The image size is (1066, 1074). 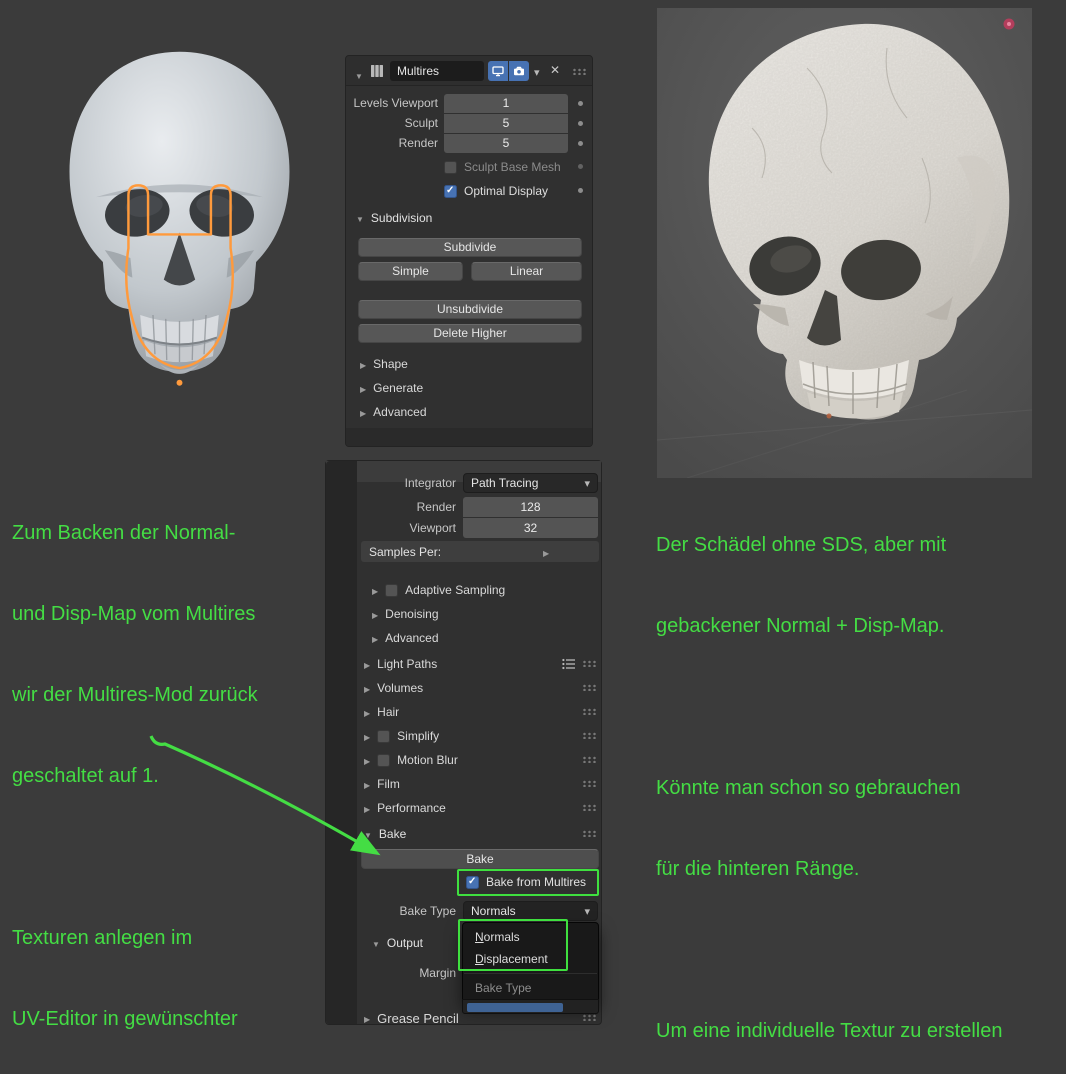 What do you see at coordinates (412, 614) in the screenshot?
I see `section-label: Denoising` at bounding box center [412, 614].